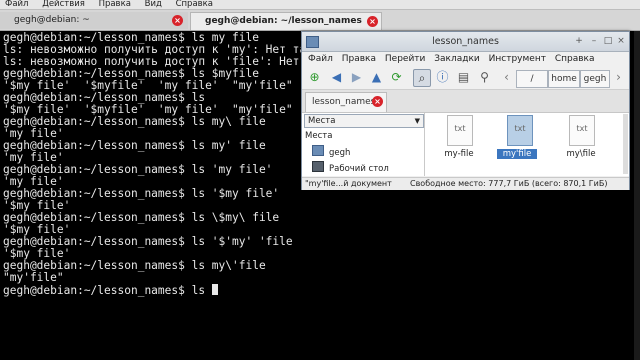  I want to click on tab-label: gegh@debian: ~, so click(52, 20).